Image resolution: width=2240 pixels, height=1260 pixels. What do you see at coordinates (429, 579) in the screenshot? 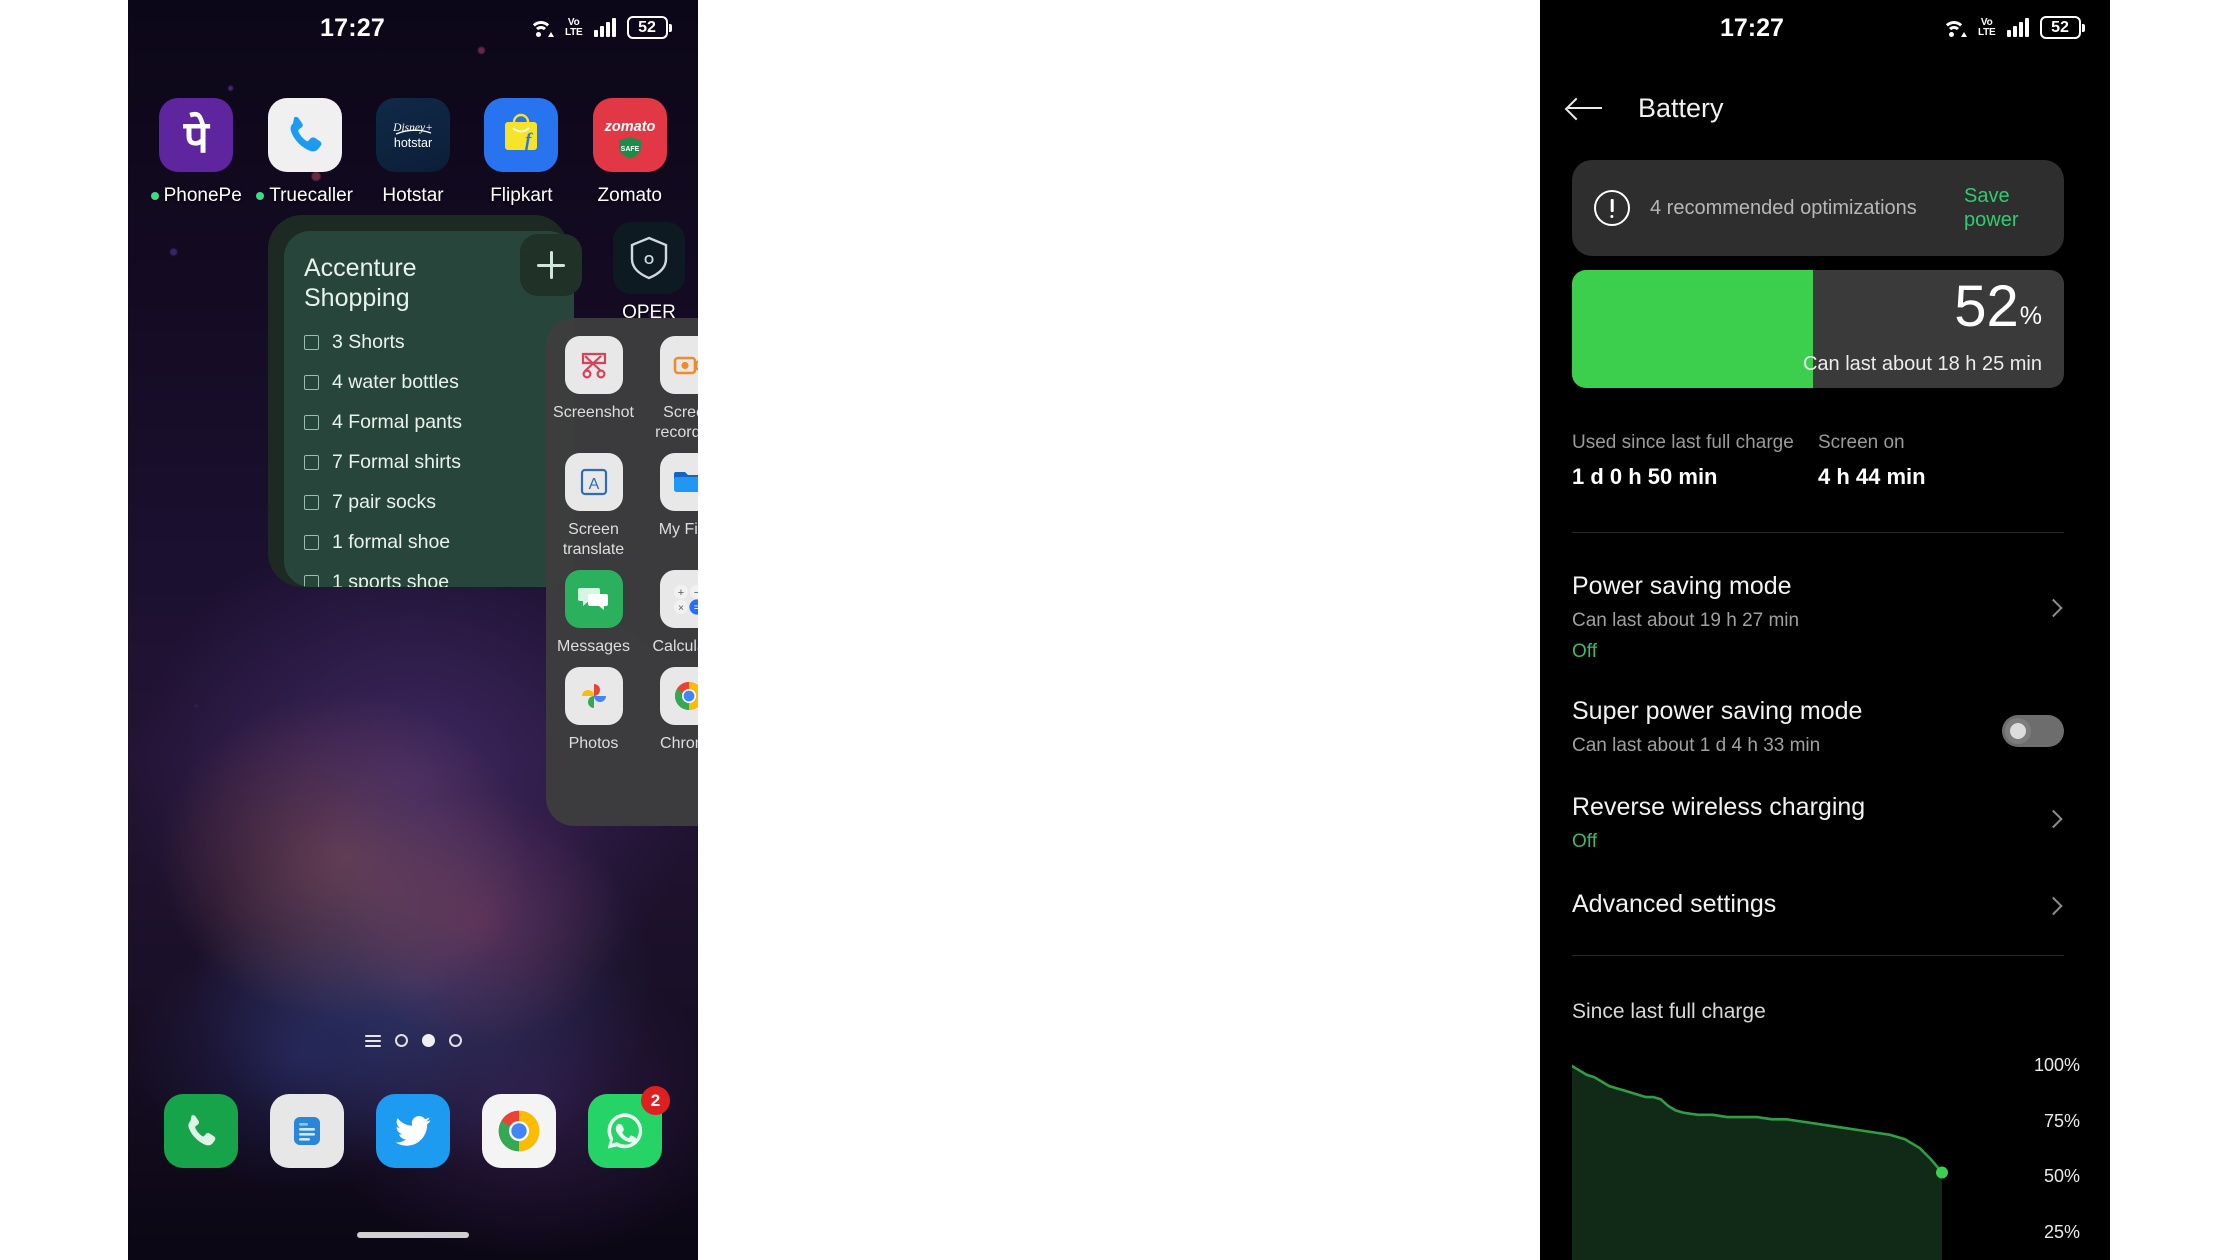
I see `list-item: 1 sports shoe` at bounding box center [429, 579].